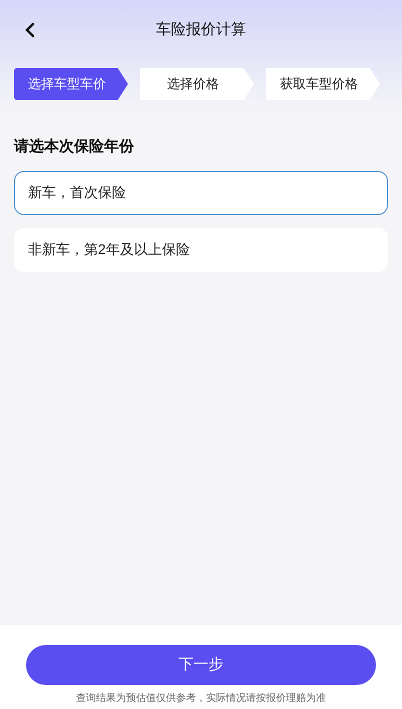  What do you see at coordinates (30, 30) in the screenshot?
I see `back-icon` at bounding box center [30, 30].